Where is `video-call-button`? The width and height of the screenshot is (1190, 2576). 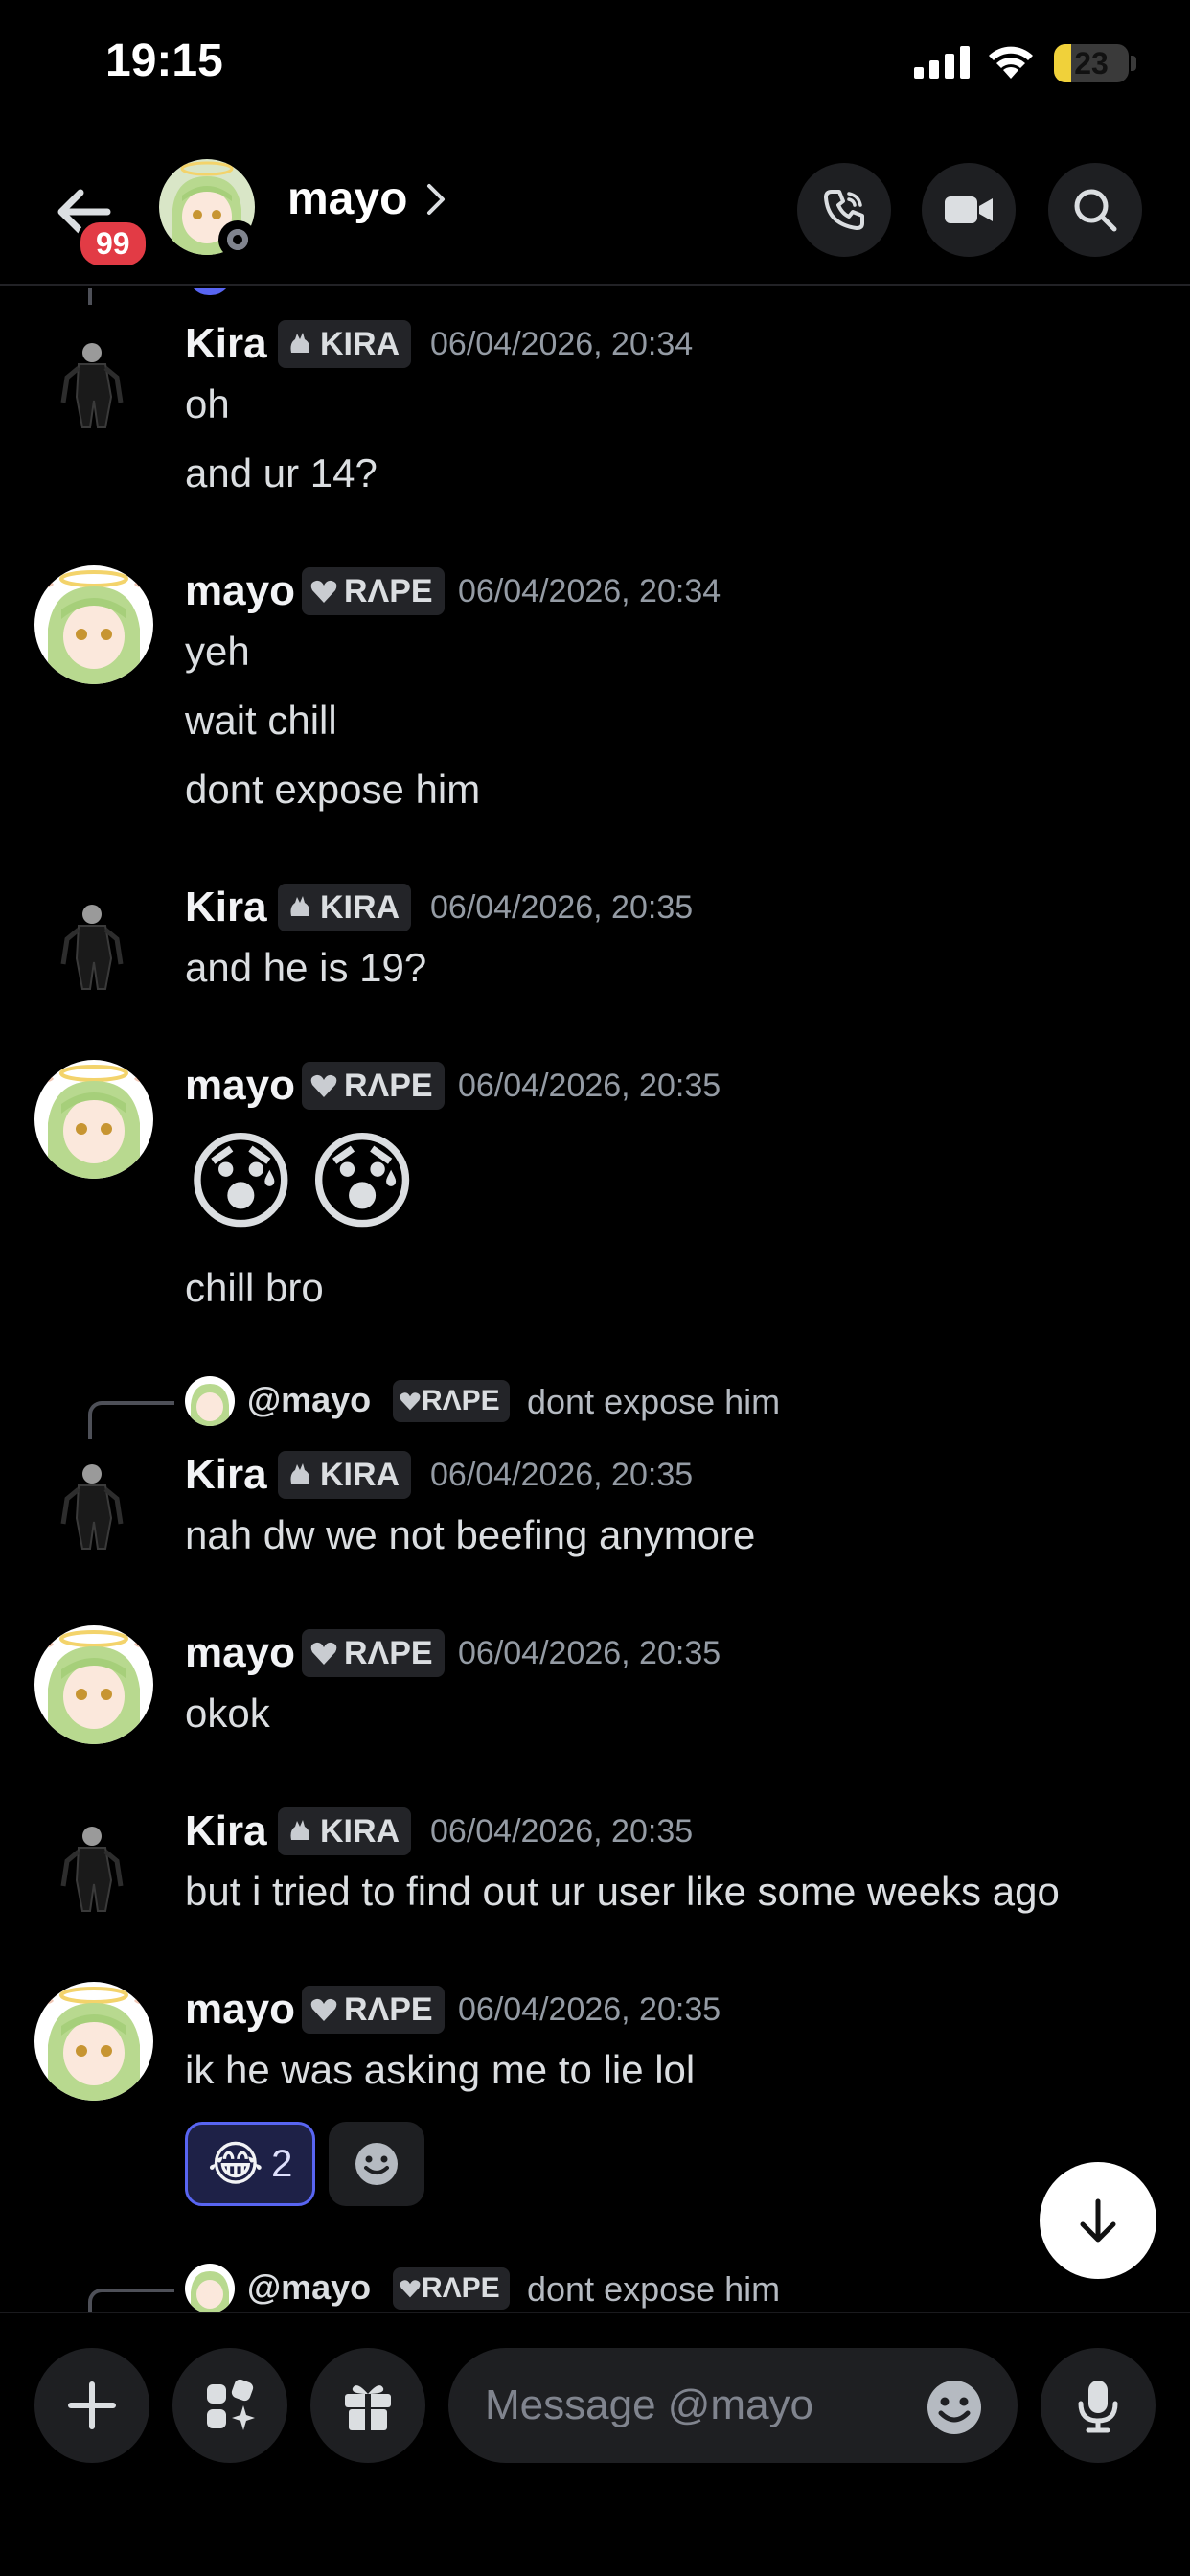
video-call-button is located at coordinates (969, 210).